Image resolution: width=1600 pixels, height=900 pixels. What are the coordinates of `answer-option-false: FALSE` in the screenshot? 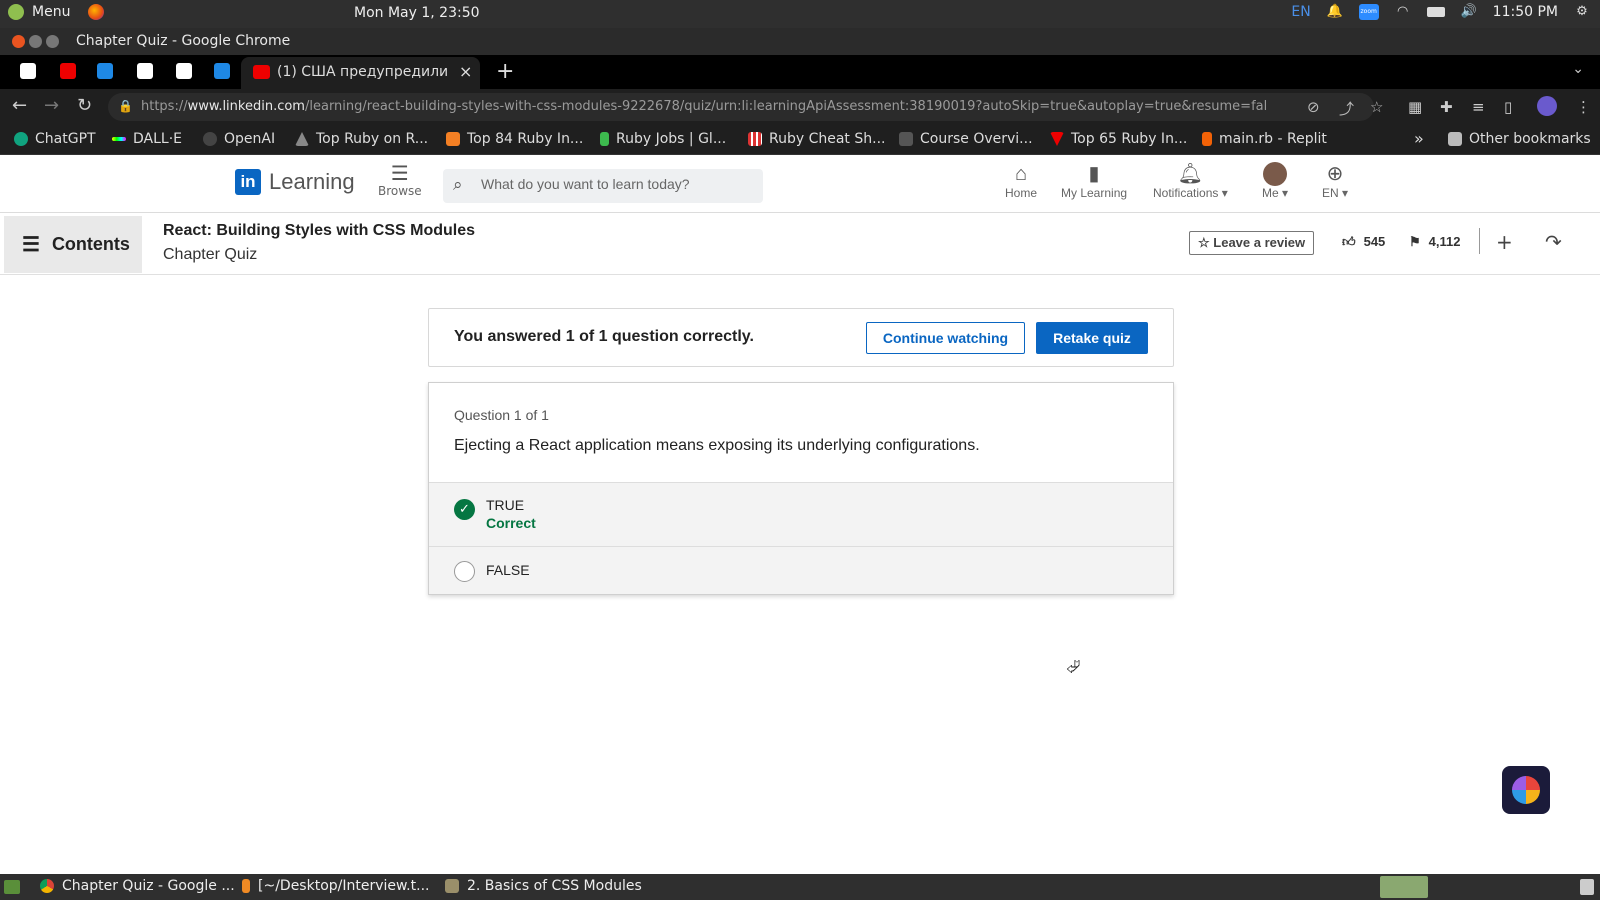 It's located at (801, 570).